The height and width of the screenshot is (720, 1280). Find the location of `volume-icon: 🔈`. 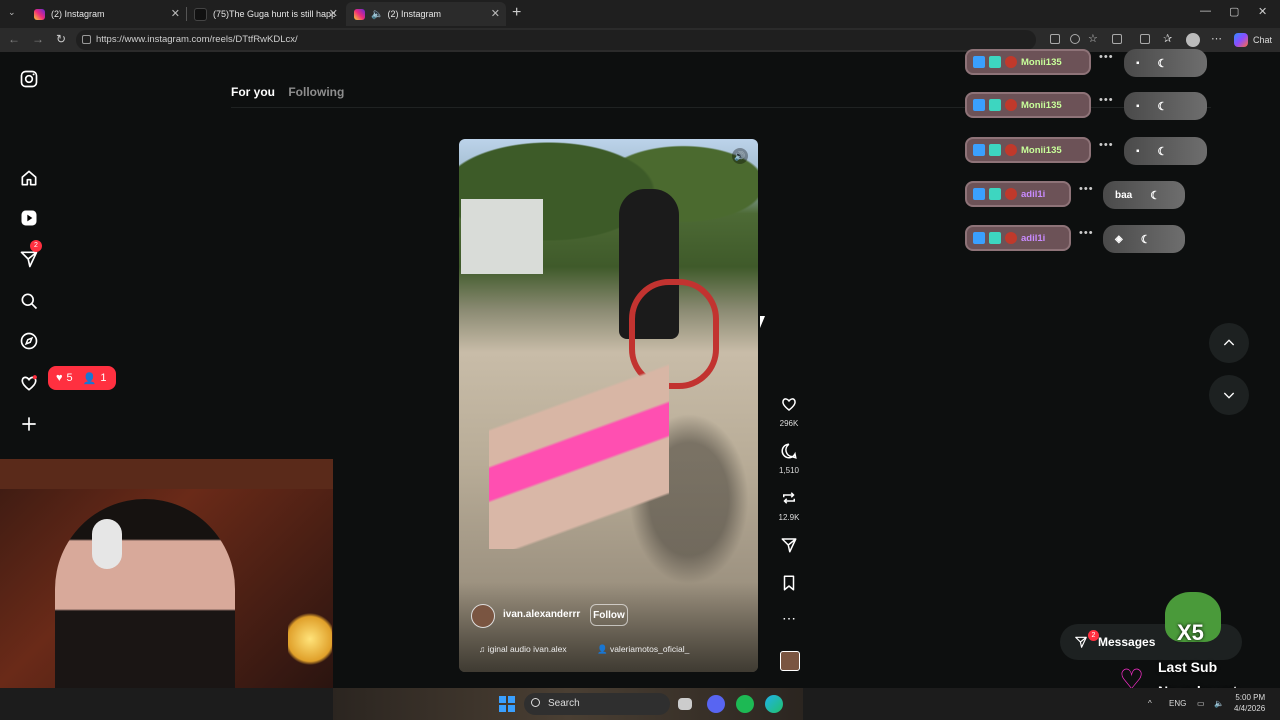

volume-icon: 🔈 is located at coordinates (1219, 703).